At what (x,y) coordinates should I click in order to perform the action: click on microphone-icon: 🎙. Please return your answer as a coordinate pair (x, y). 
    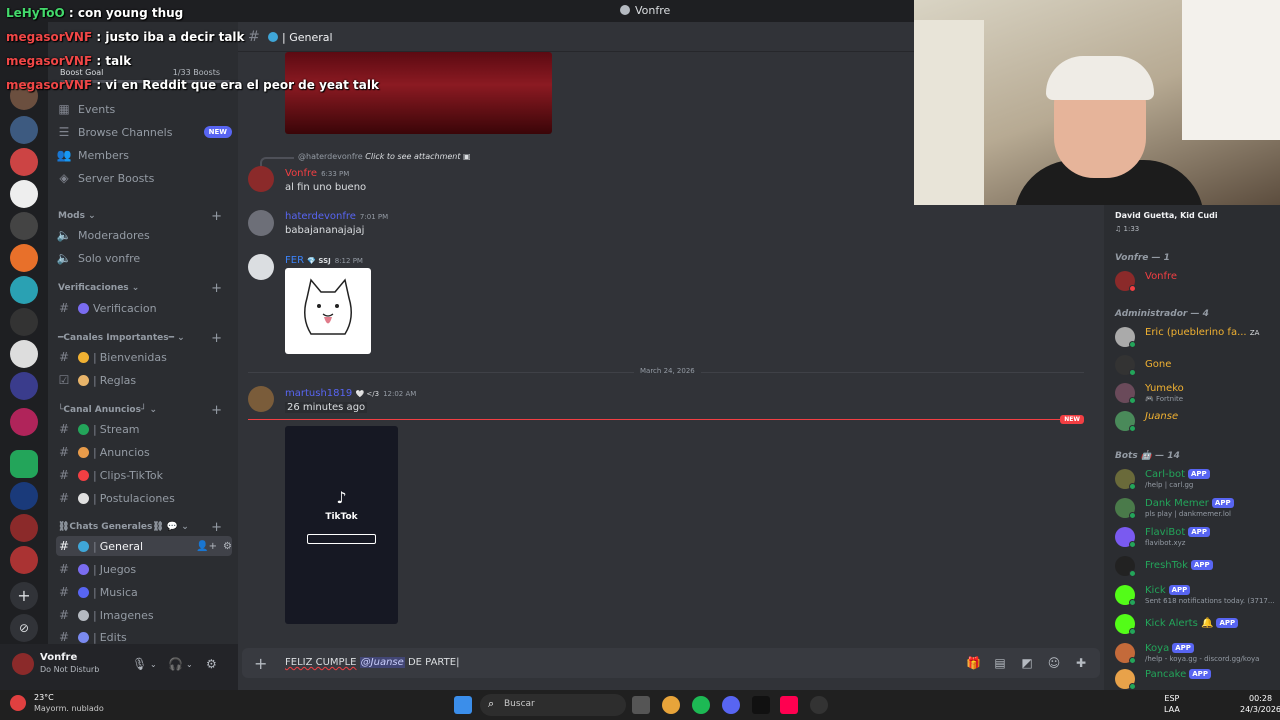
    Looking at the image, I should click on (139, 664).